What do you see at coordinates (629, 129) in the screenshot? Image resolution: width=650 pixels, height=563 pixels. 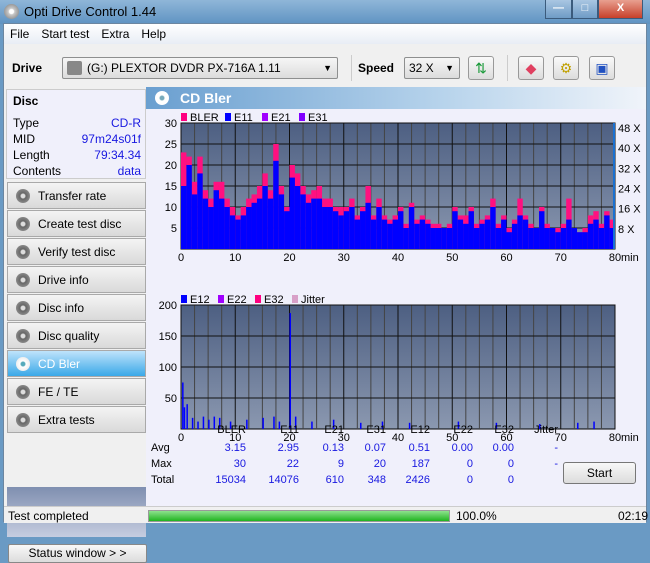 I see `speed-tick-label: 48 X` at bounding box center [629, 129].